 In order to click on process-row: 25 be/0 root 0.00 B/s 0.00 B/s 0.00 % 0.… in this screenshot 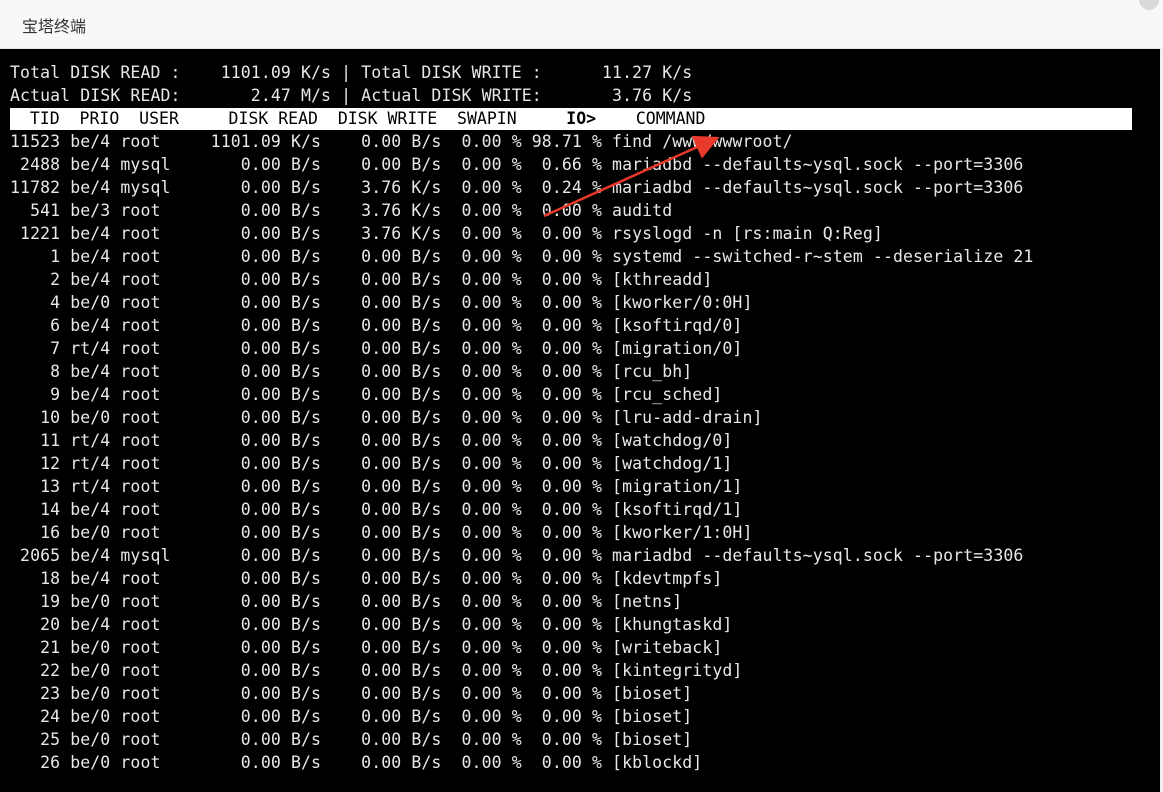, I will do `click(351, 739)`.